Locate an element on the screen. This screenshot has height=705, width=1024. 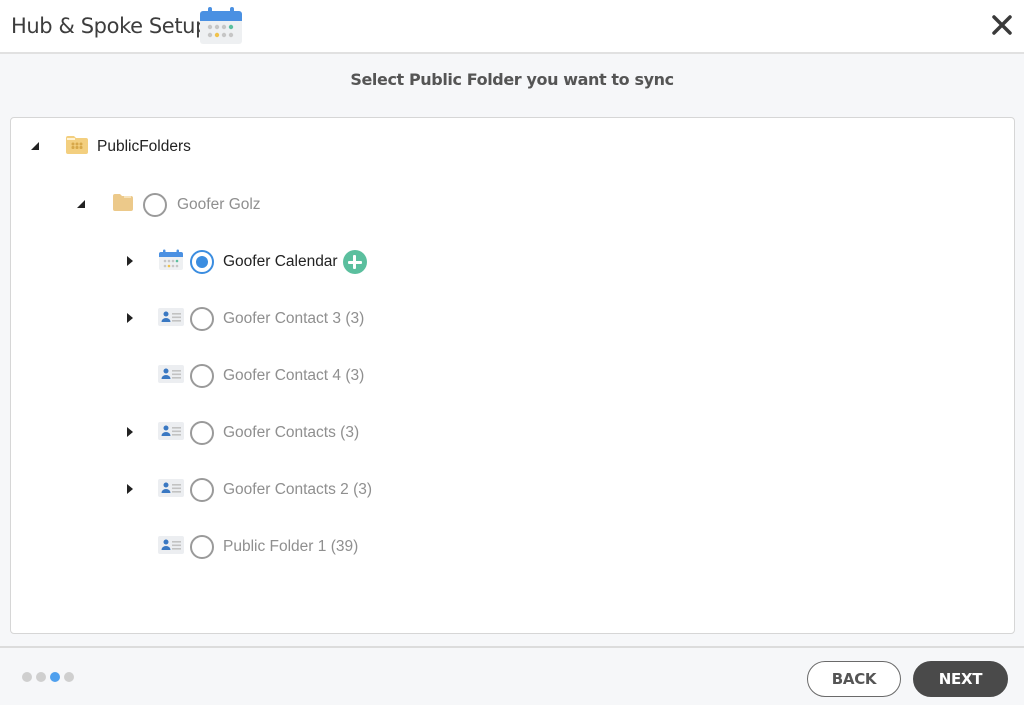
tree-item: Goofer Contacts 2 (3) is located at coordinates (265, 490).